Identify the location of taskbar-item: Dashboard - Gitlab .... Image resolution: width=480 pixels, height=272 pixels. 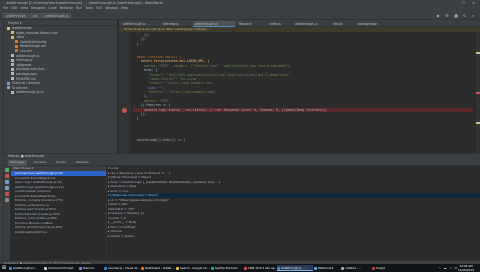
(158, 268).